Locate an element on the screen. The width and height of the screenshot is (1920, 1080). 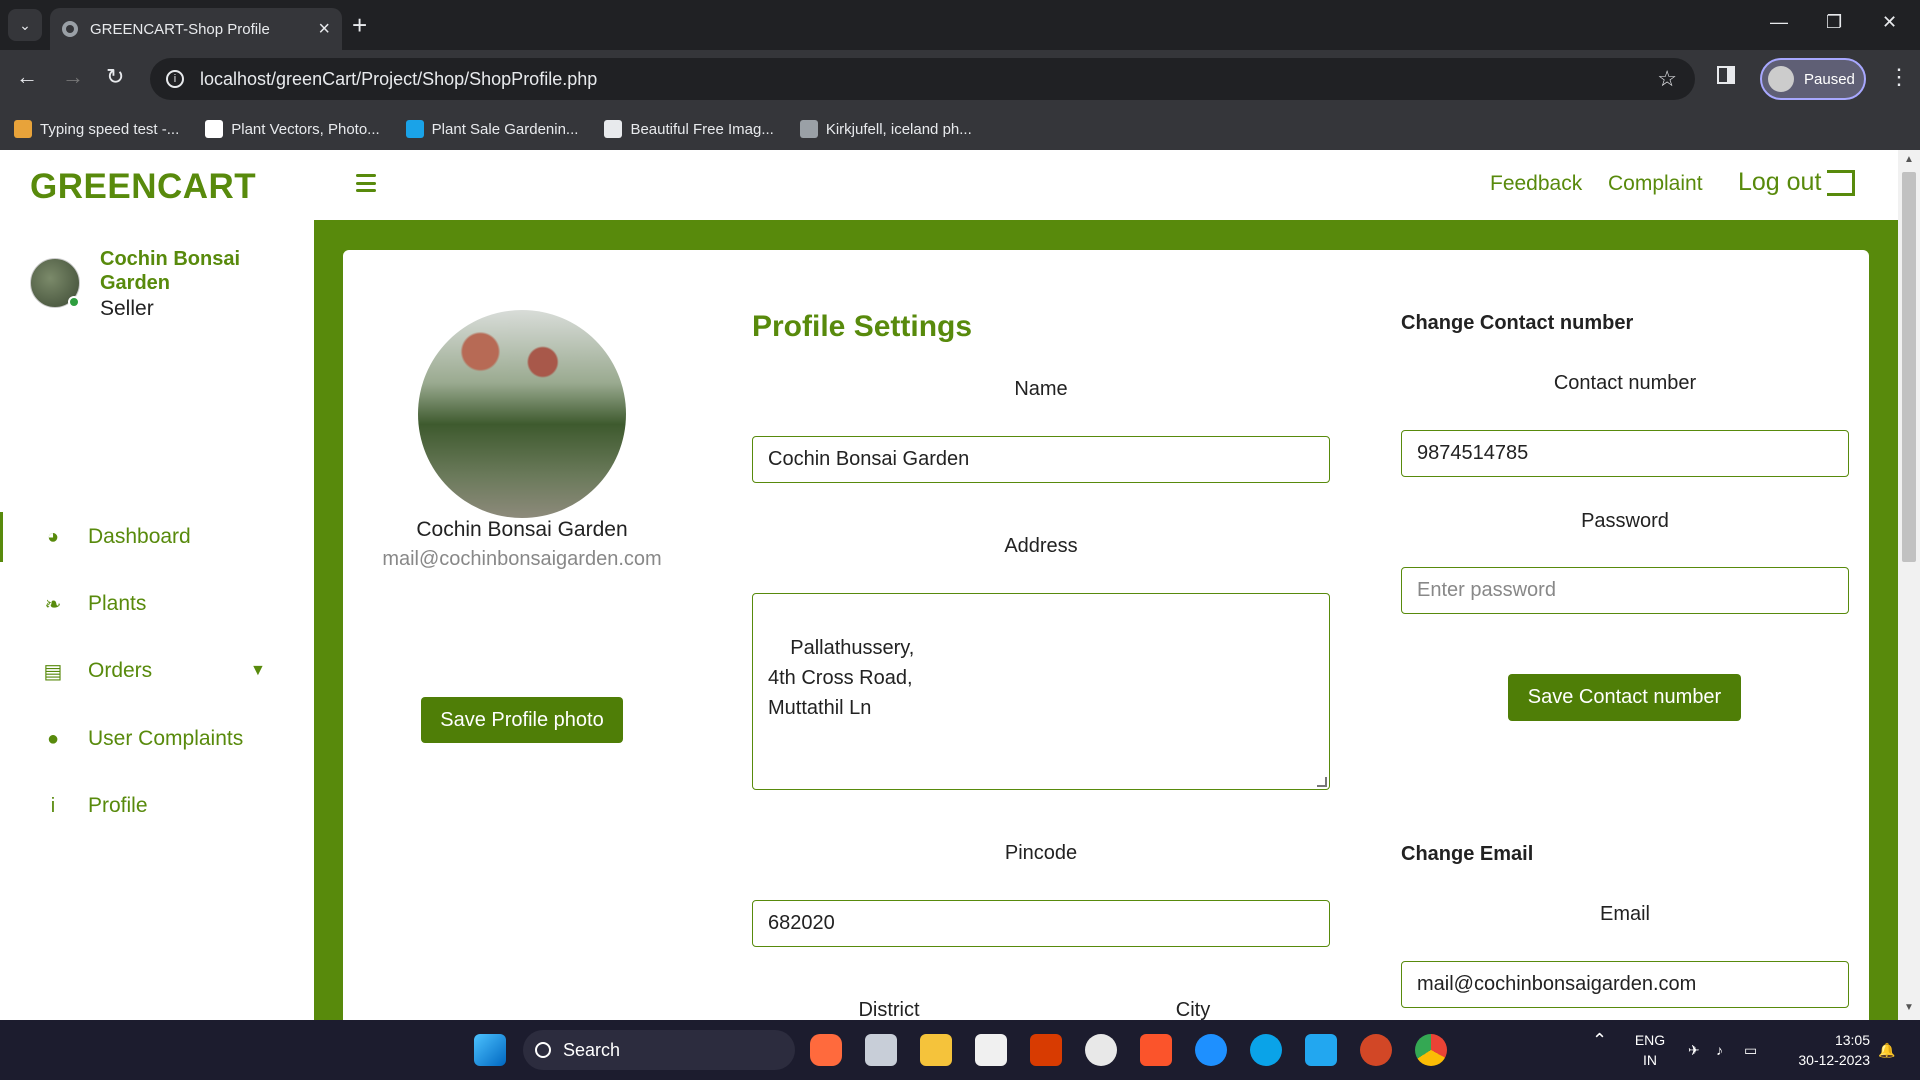
language-indicator: ENG IN is located at coordinates (1650, 1050).